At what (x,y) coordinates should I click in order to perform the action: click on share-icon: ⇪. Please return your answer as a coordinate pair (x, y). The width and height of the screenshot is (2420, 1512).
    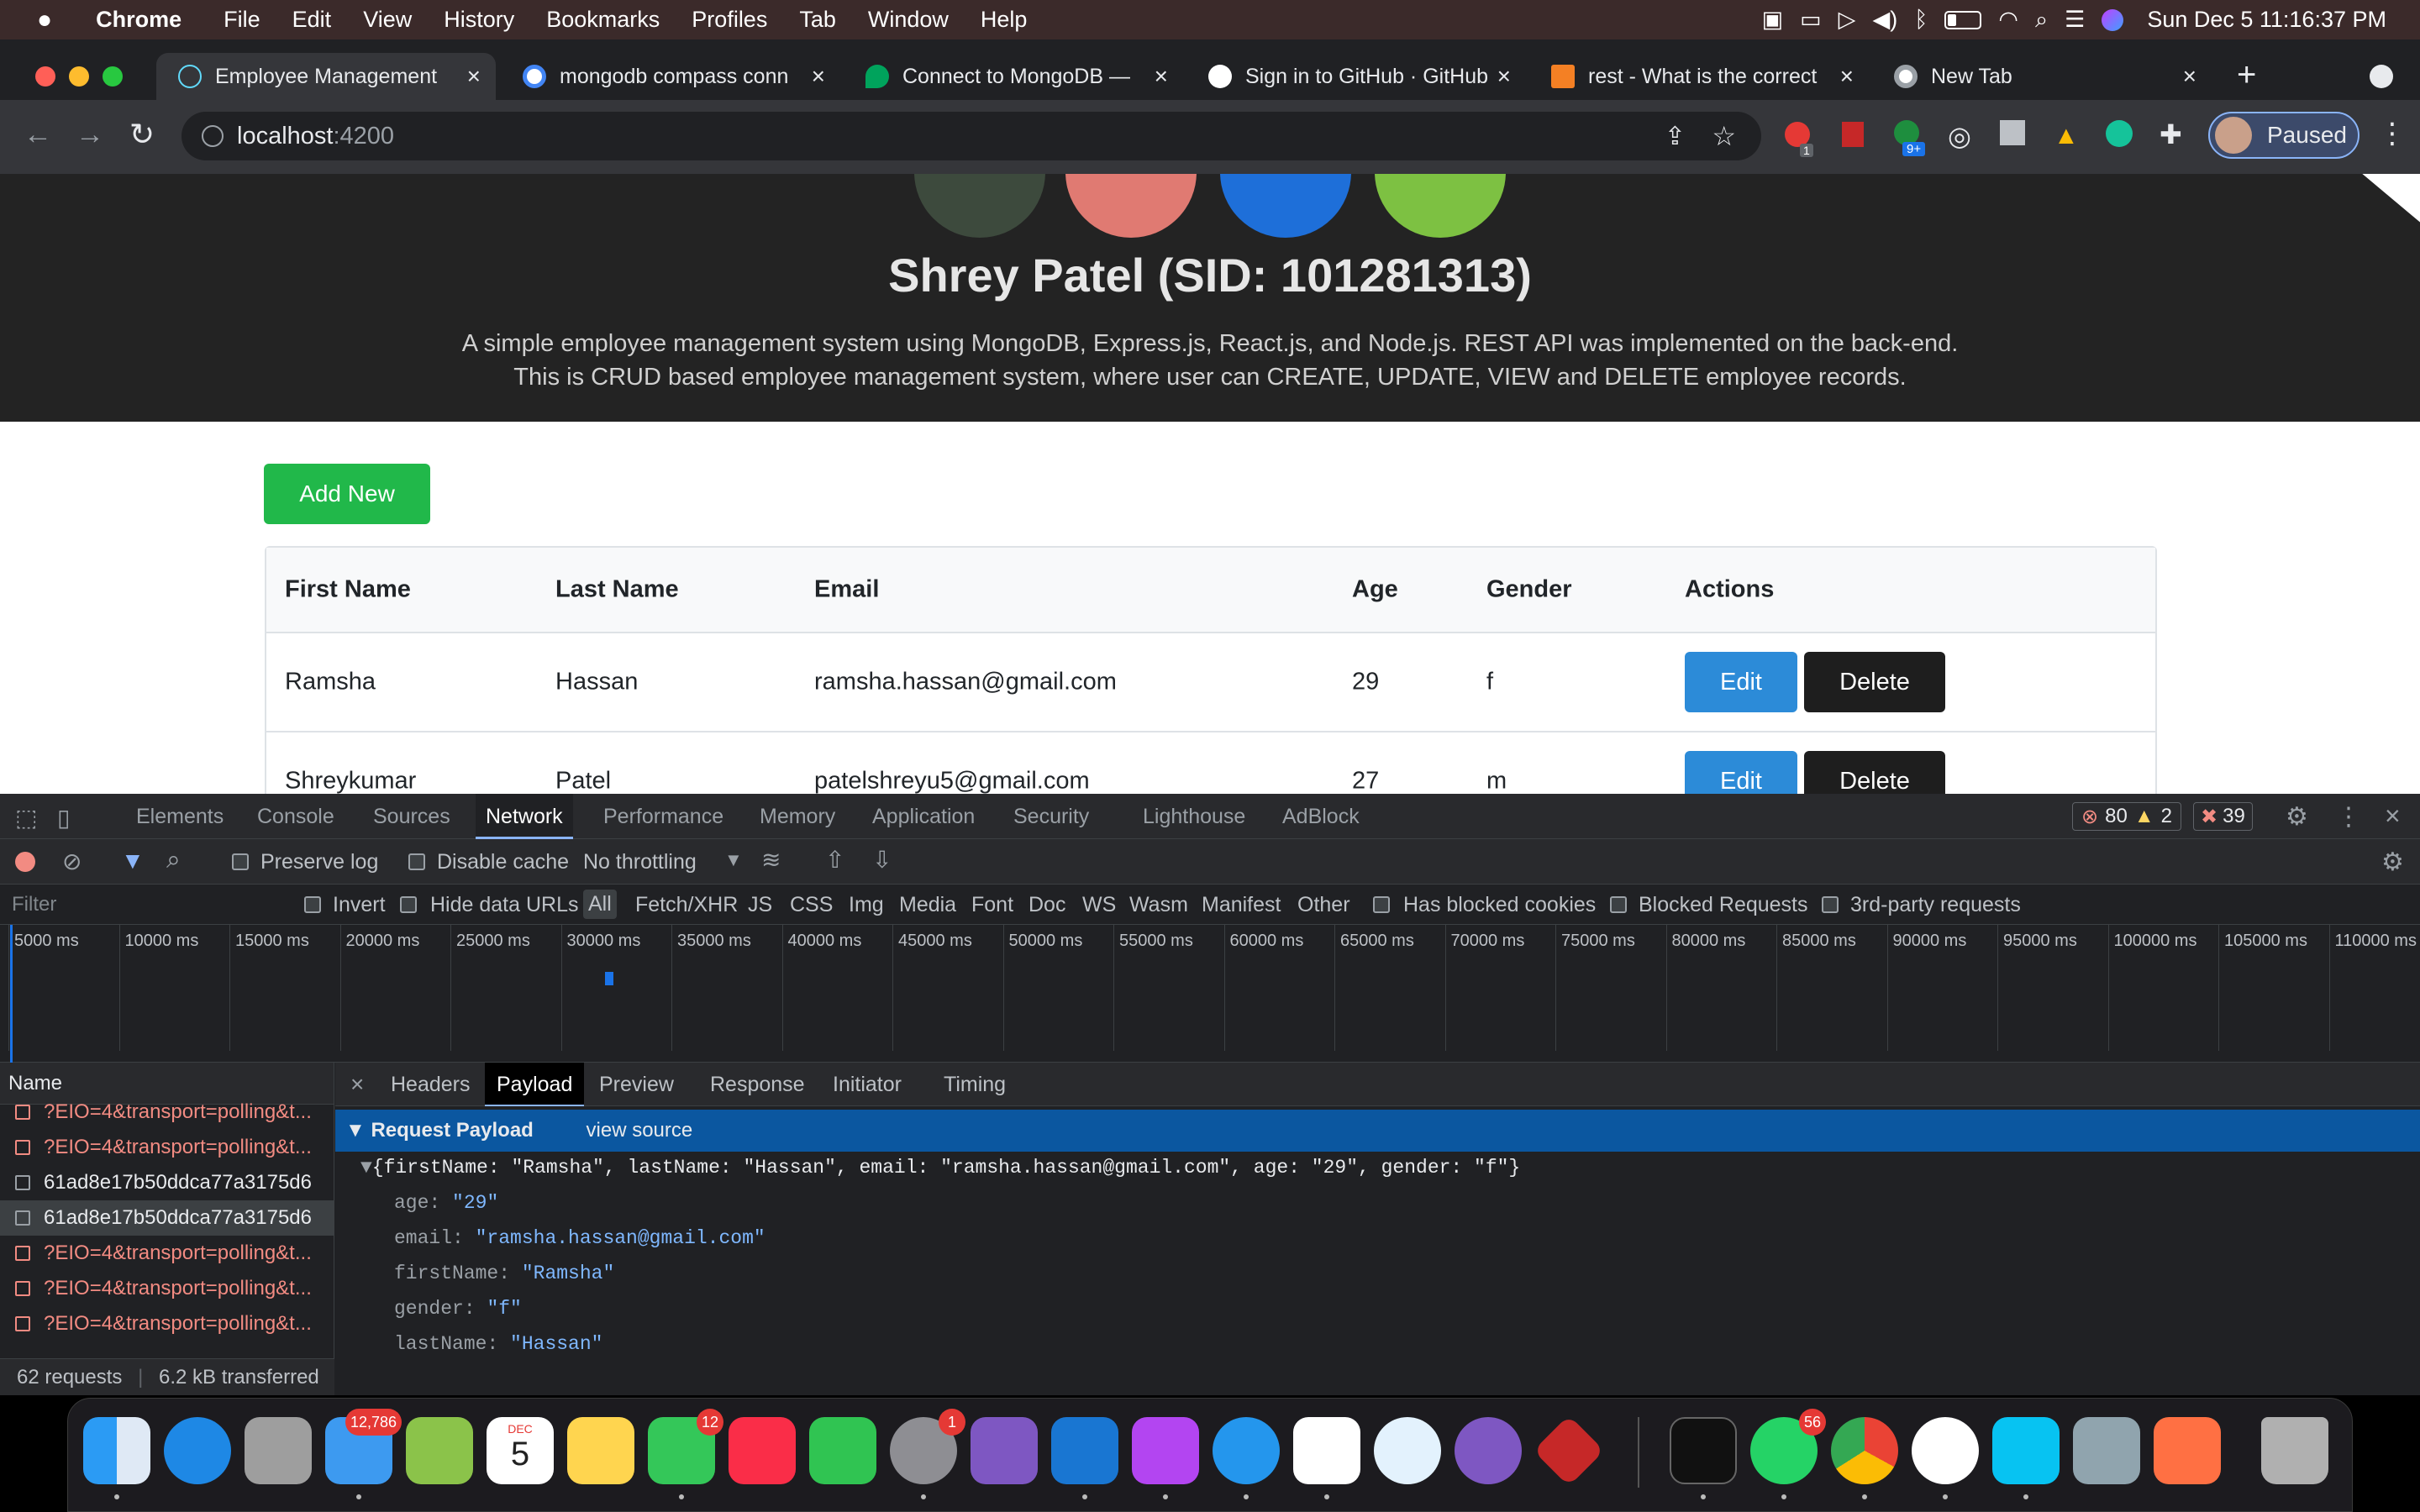
    Looking at the image, I should click on (1676, 136).